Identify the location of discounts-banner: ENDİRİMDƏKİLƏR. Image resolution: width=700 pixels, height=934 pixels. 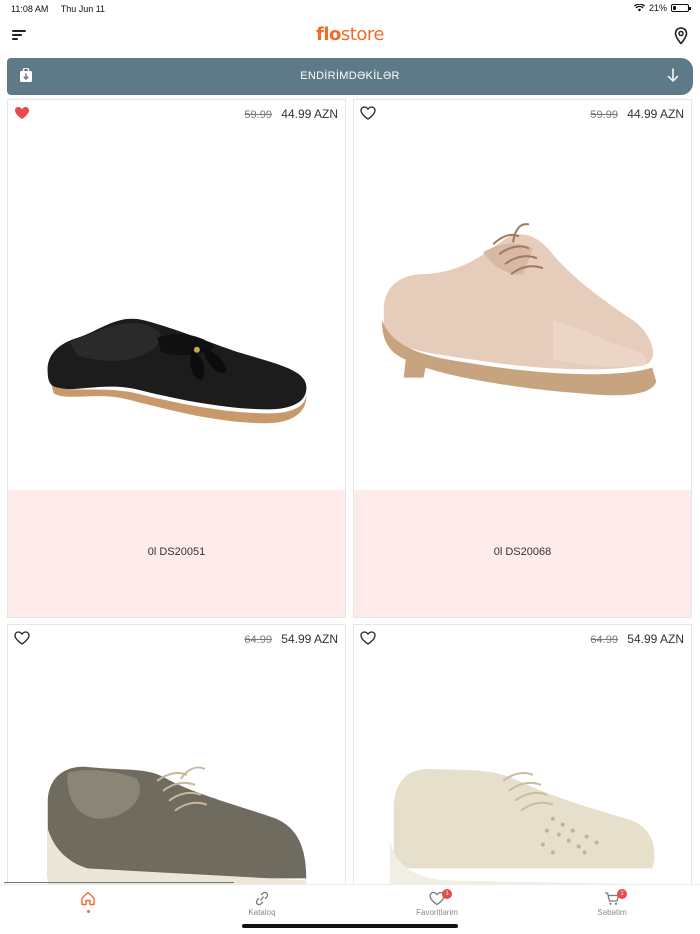
(350, 76).